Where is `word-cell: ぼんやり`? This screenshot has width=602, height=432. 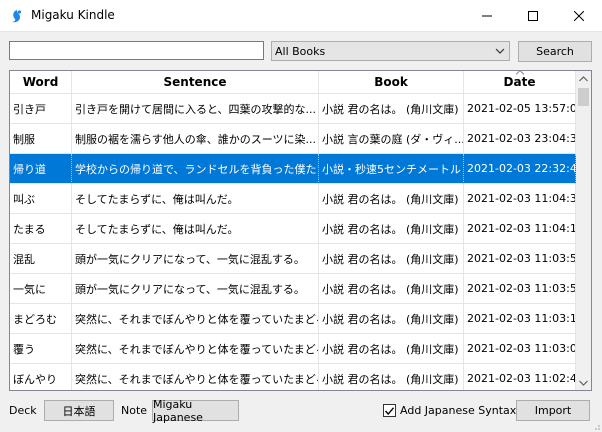
word-cell: ぼんやり is located at coordinates (41, 377).